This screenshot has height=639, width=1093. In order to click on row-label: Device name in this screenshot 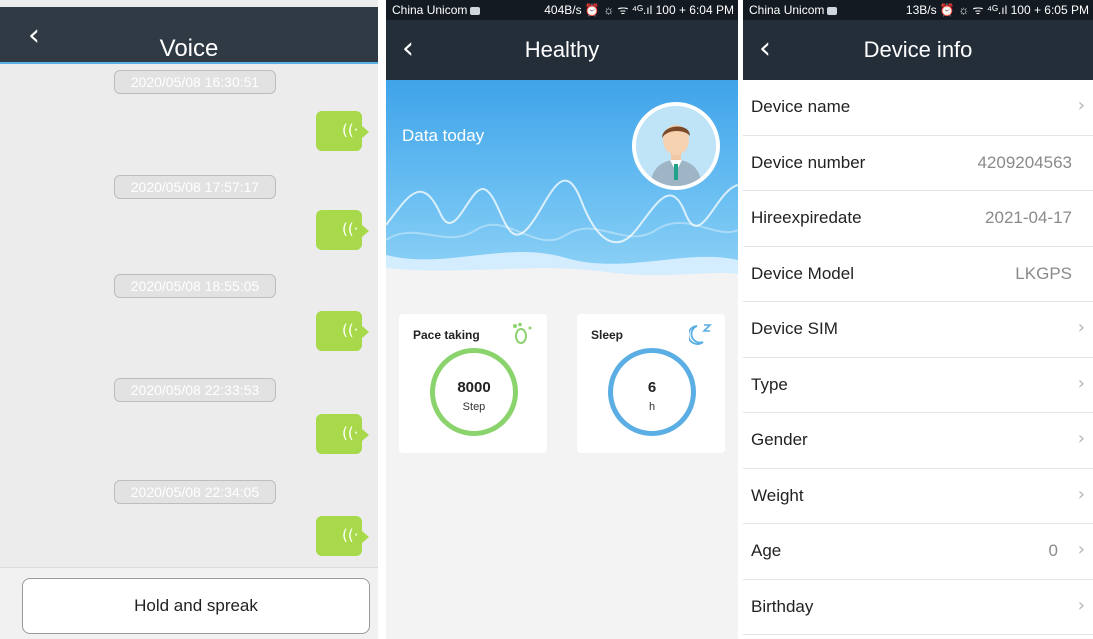, I will do `click(801, 106)`.